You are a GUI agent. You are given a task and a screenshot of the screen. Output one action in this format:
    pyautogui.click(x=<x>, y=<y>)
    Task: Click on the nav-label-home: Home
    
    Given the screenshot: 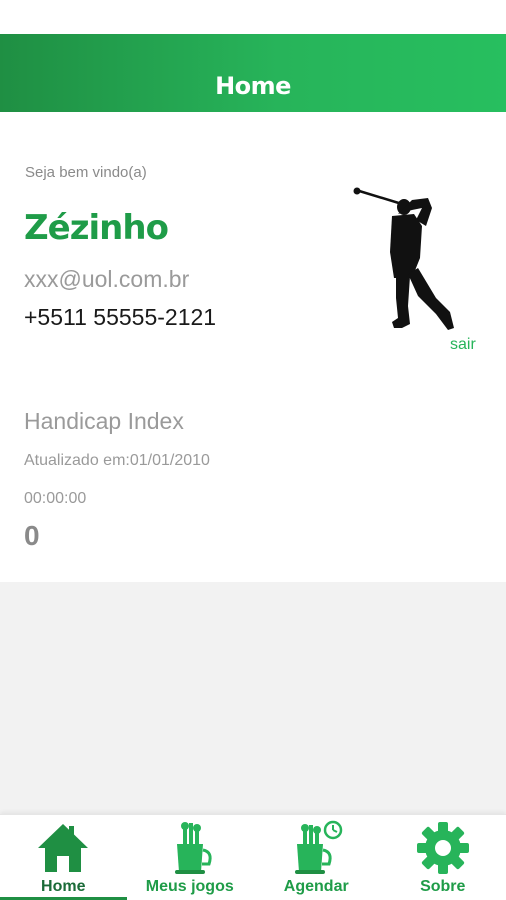 What is the action you would take?
    pyautogui.click(x=63, y=886)
    